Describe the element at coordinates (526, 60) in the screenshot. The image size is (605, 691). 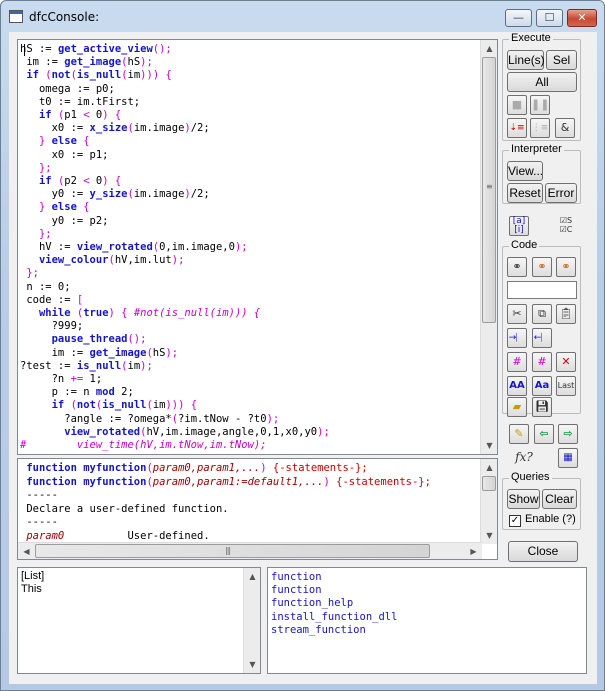
I see `run-lines-button: Line(s)` at that location.